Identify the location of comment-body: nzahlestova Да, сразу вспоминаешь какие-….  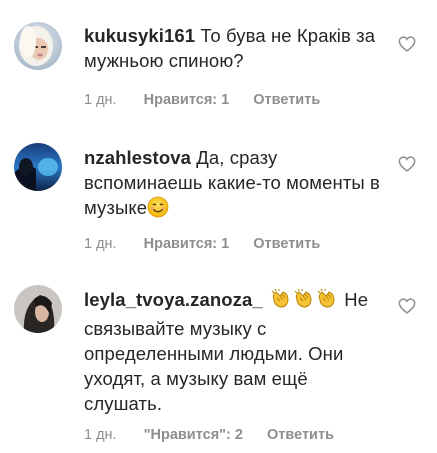
(234, 184).